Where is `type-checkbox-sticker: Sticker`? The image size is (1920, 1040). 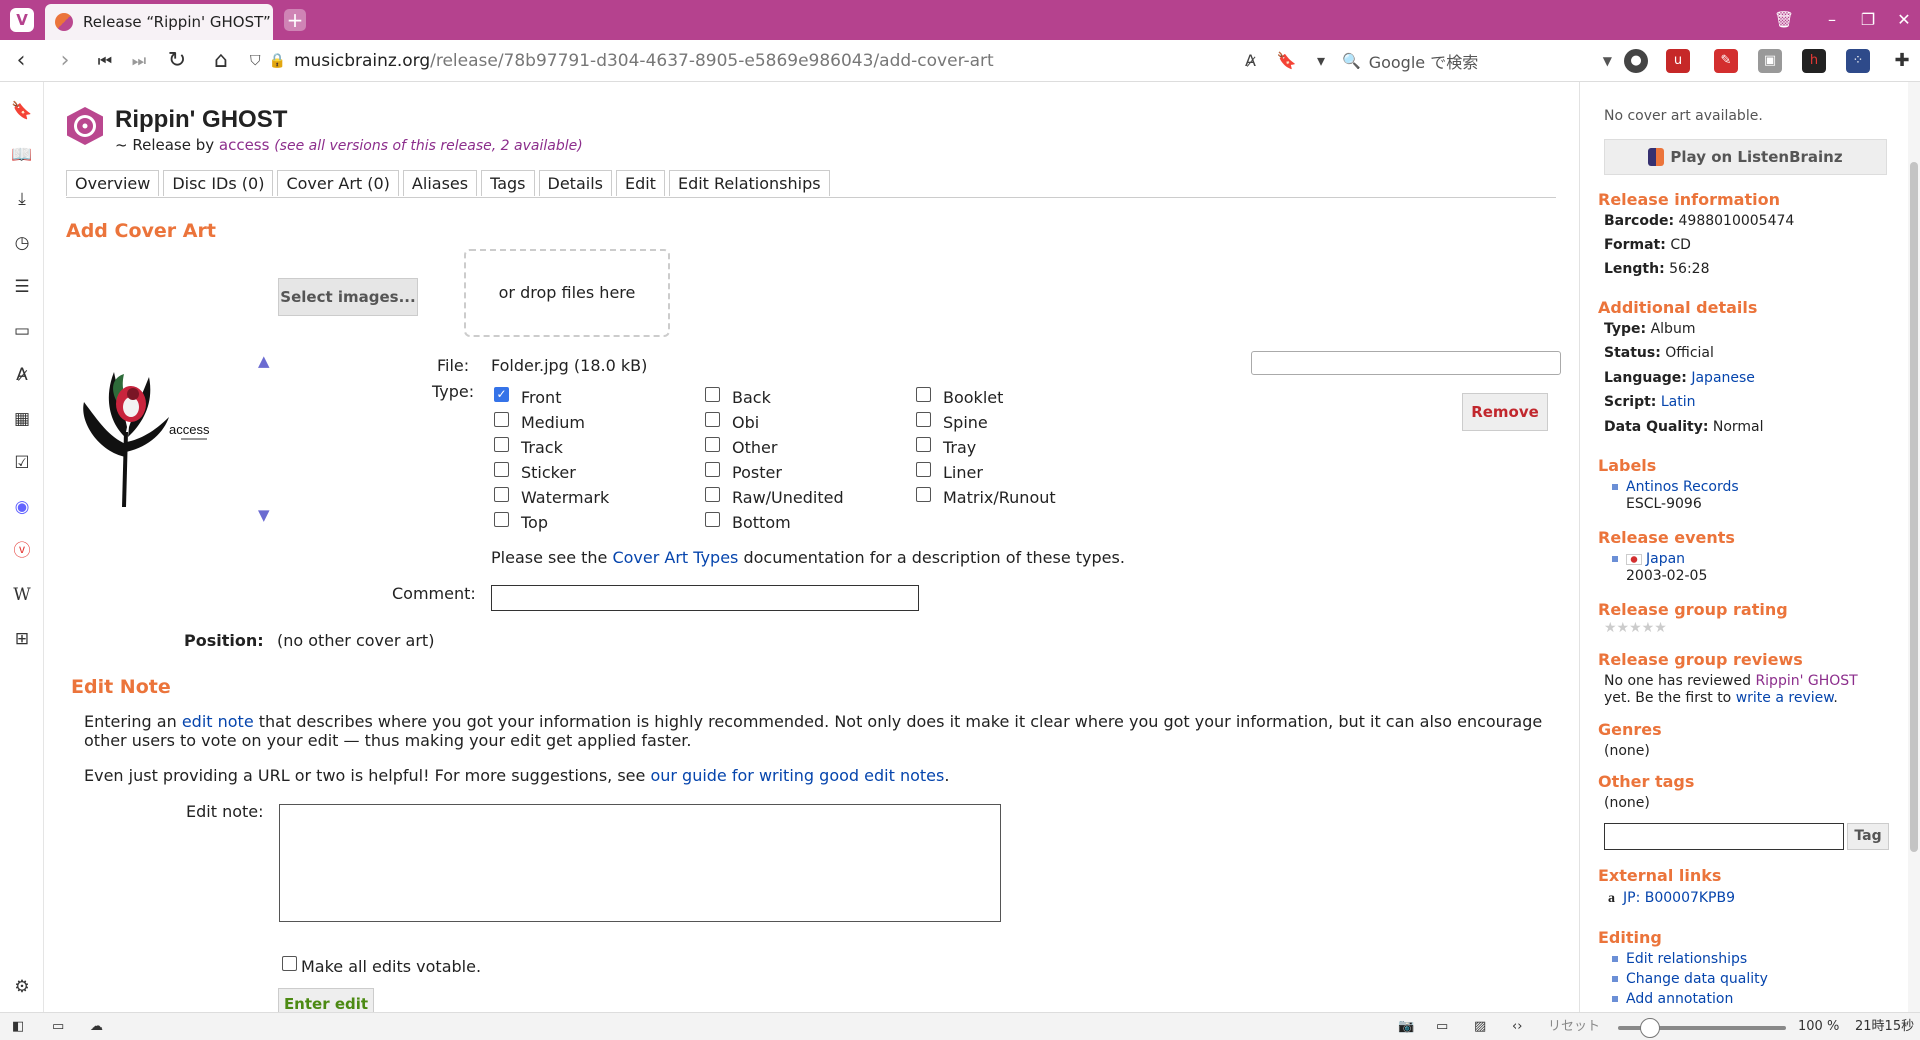 type-checkbox-sticker: Sticker is located at coordinates (535, 472).